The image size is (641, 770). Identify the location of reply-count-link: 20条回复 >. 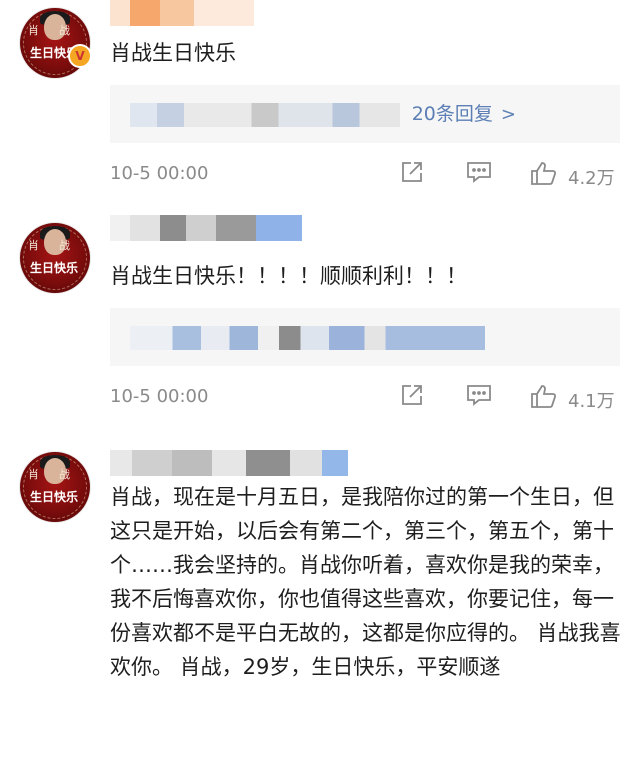
(464, 112).